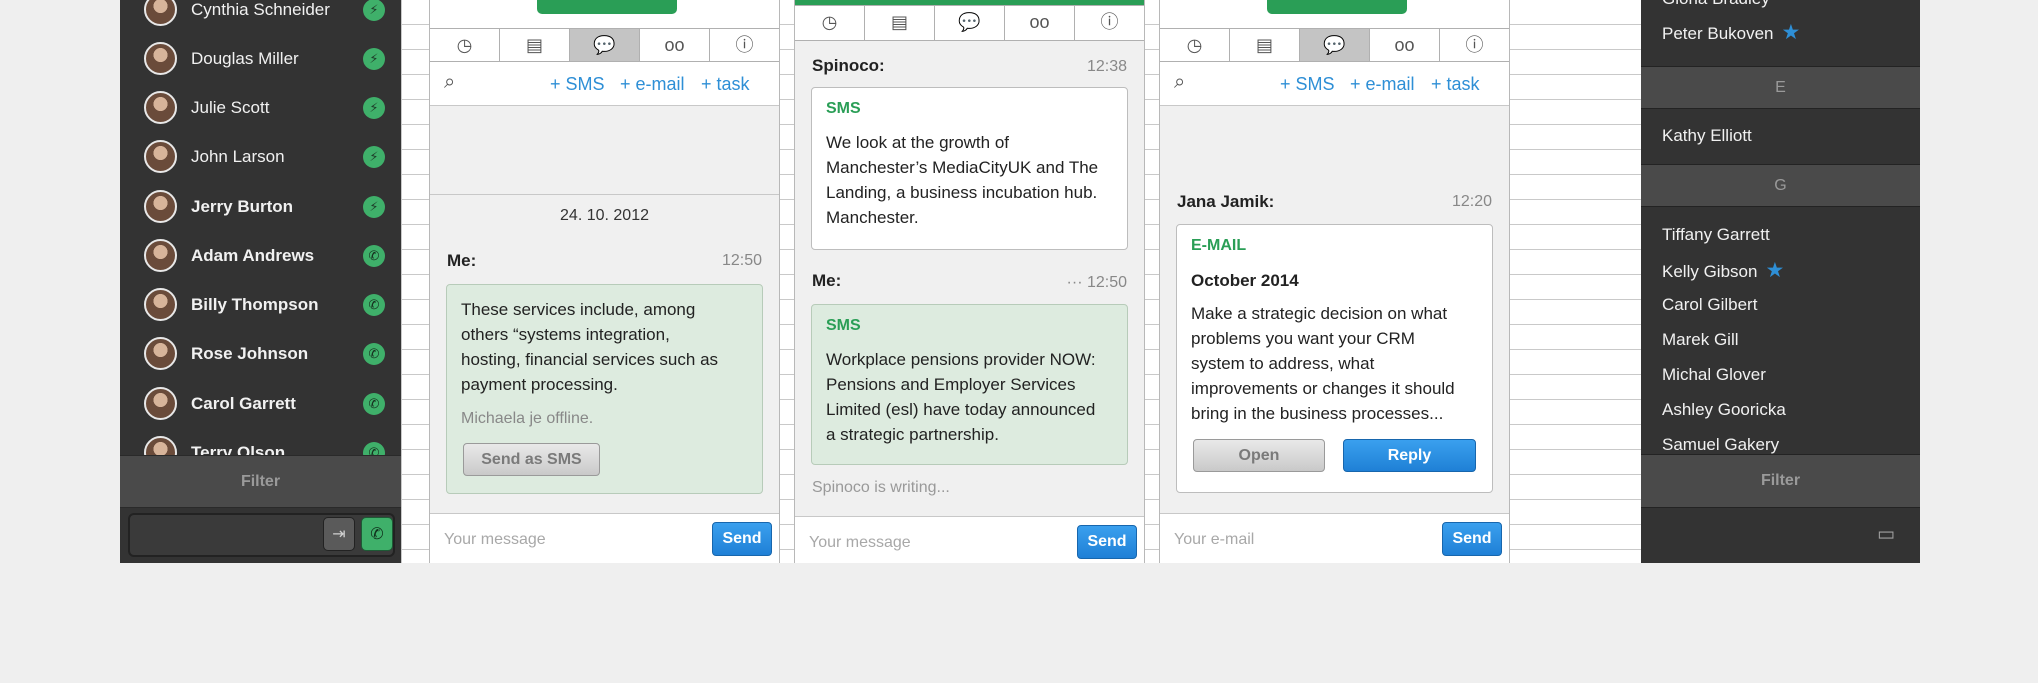  What do you see at coordinates (377, 534) in the screenshot?
I see `call-icon: ✆` at bounding box center [377, 534].